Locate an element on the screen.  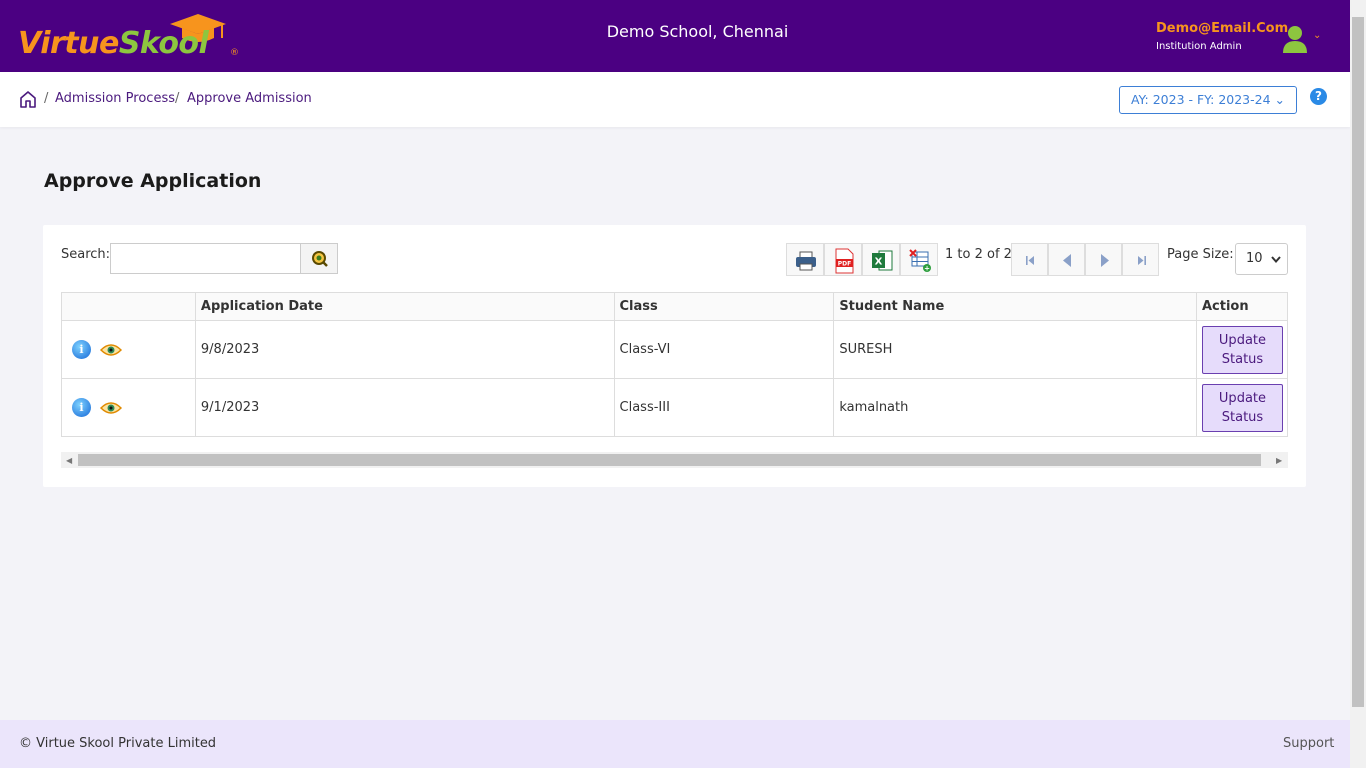
excel-icon: X is located at coordinates (882, 260).